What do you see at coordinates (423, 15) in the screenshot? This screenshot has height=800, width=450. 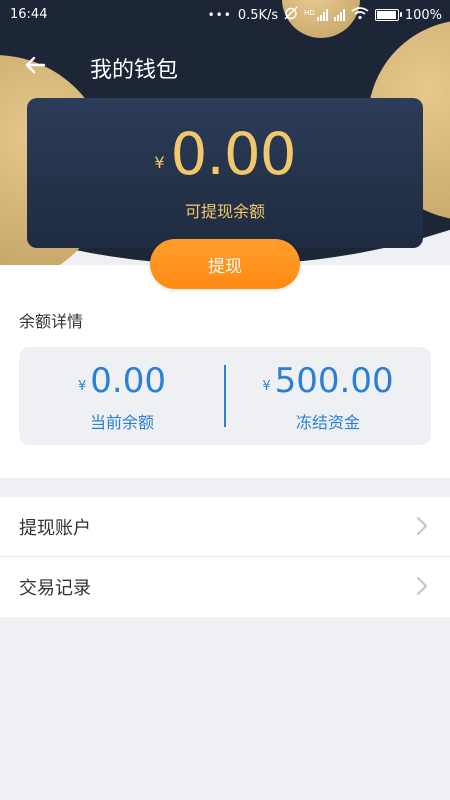 I see `battery-level: 100%` at bounding box center [423, 15].